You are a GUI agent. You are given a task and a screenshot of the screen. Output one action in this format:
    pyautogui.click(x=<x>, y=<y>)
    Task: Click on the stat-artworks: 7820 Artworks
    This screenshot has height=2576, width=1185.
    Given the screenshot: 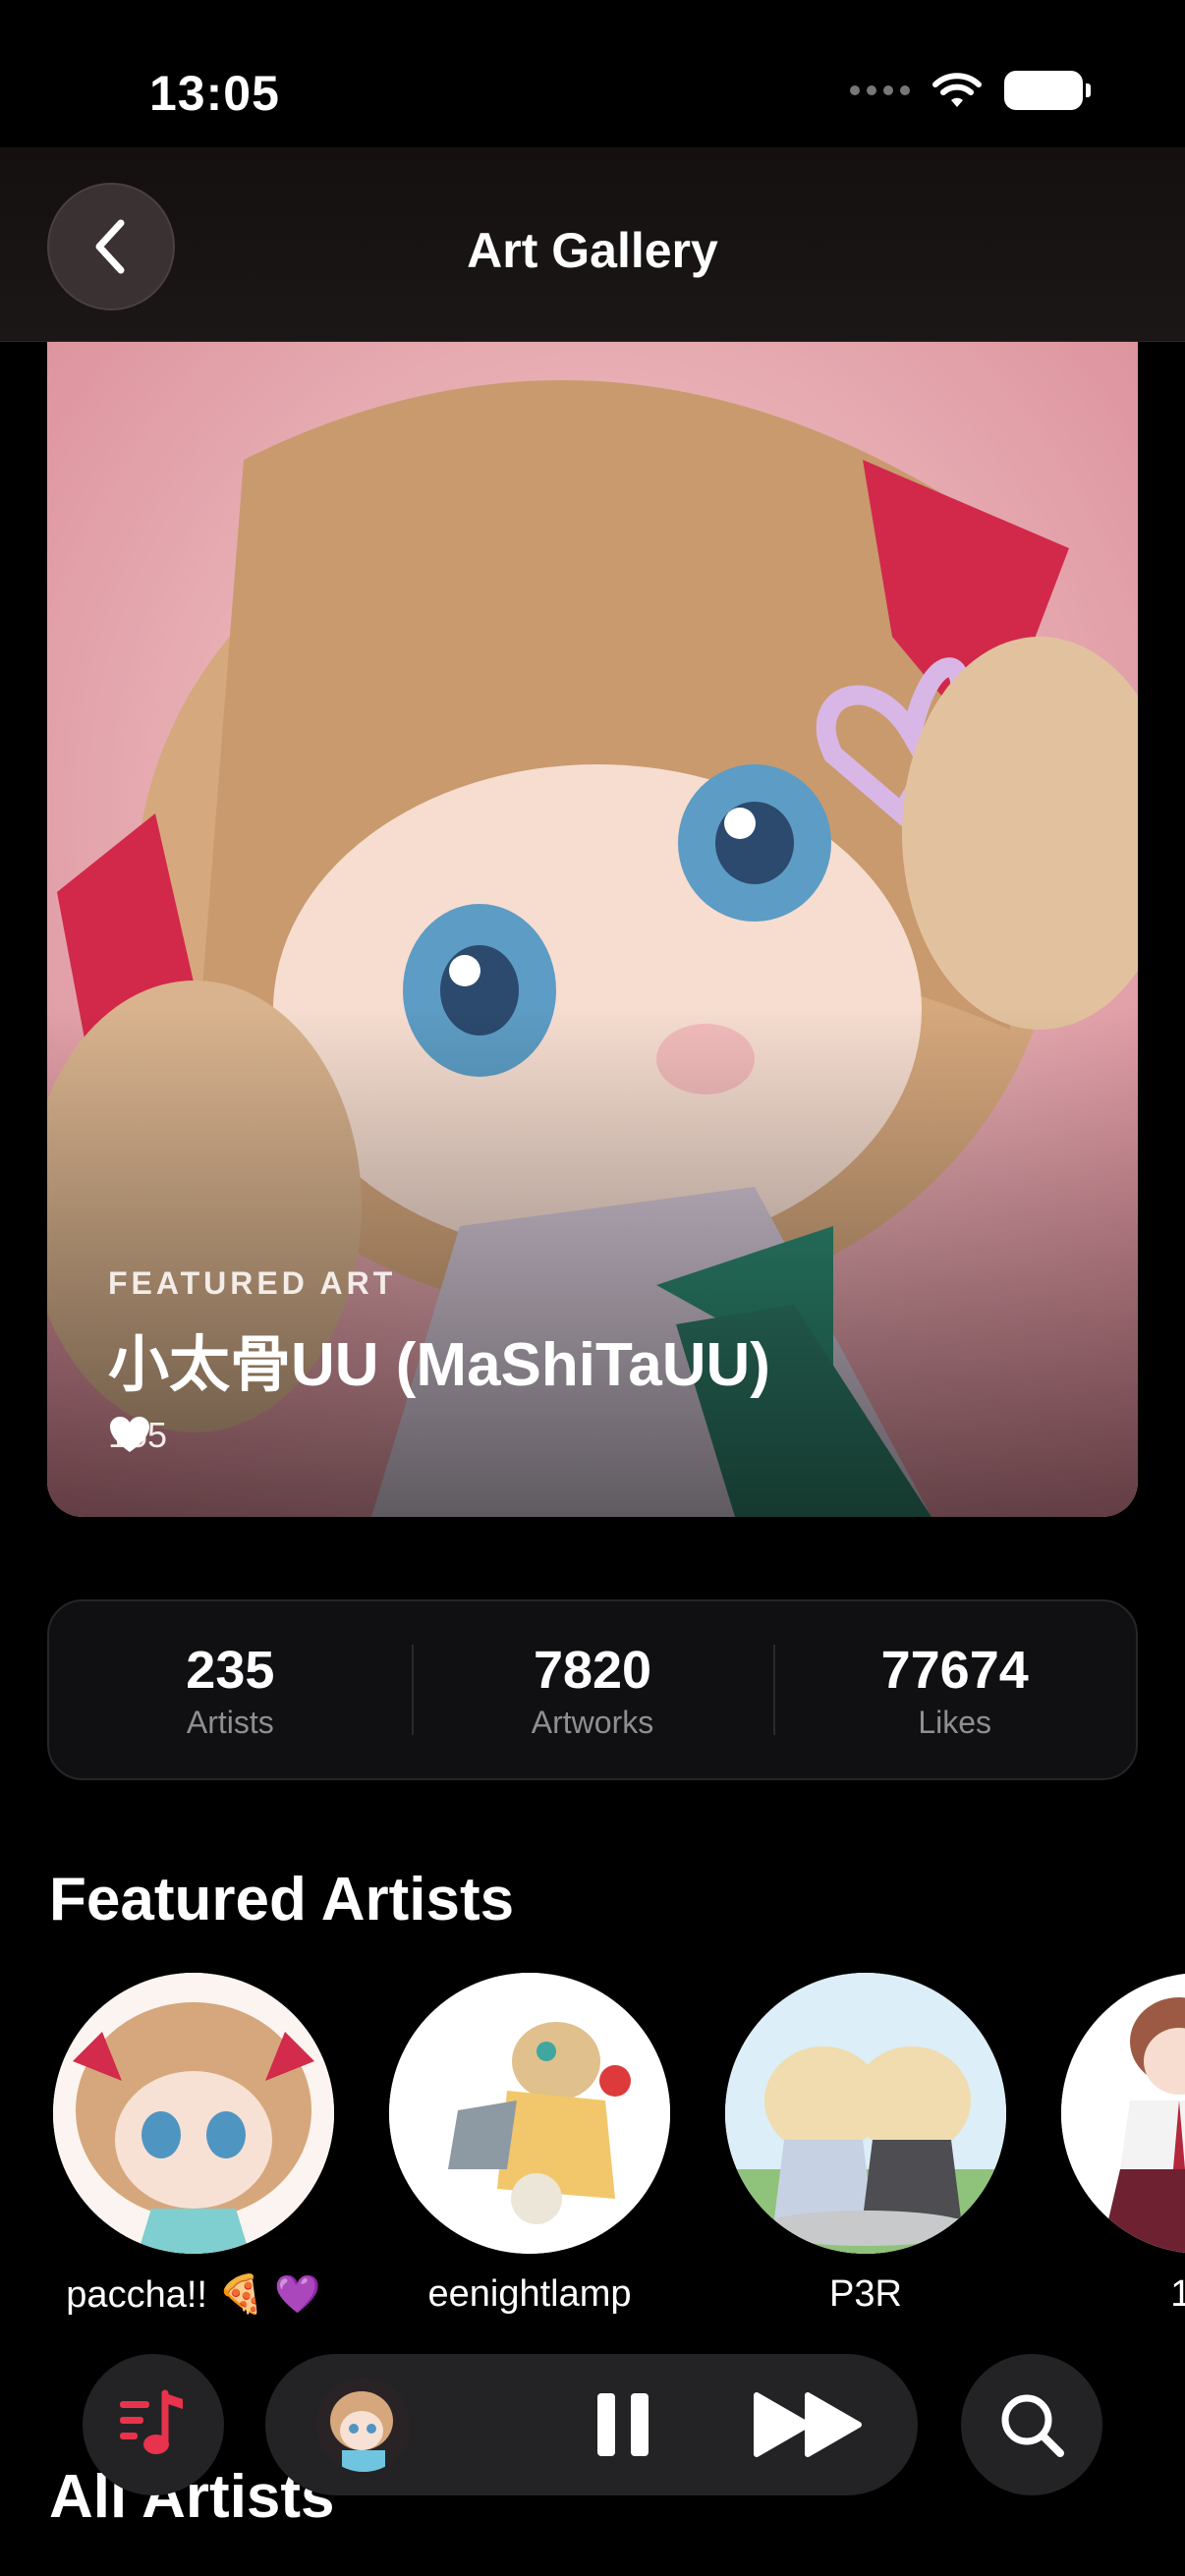 What is the action you would take?
    pyautogui.click(x=592, y=1689)
    